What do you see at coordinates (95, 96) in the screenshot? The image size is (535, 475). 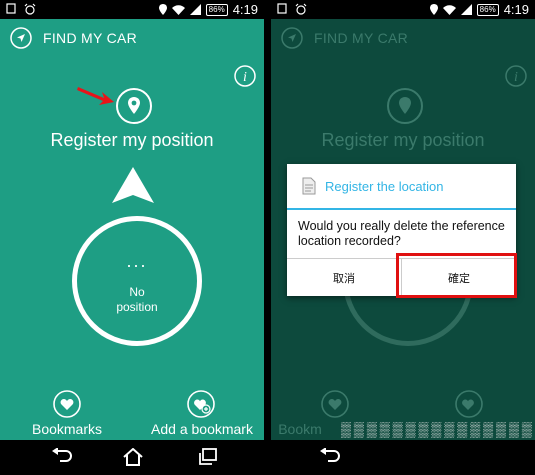 I see `annotation-arrow` at bounding box center [95, 96].